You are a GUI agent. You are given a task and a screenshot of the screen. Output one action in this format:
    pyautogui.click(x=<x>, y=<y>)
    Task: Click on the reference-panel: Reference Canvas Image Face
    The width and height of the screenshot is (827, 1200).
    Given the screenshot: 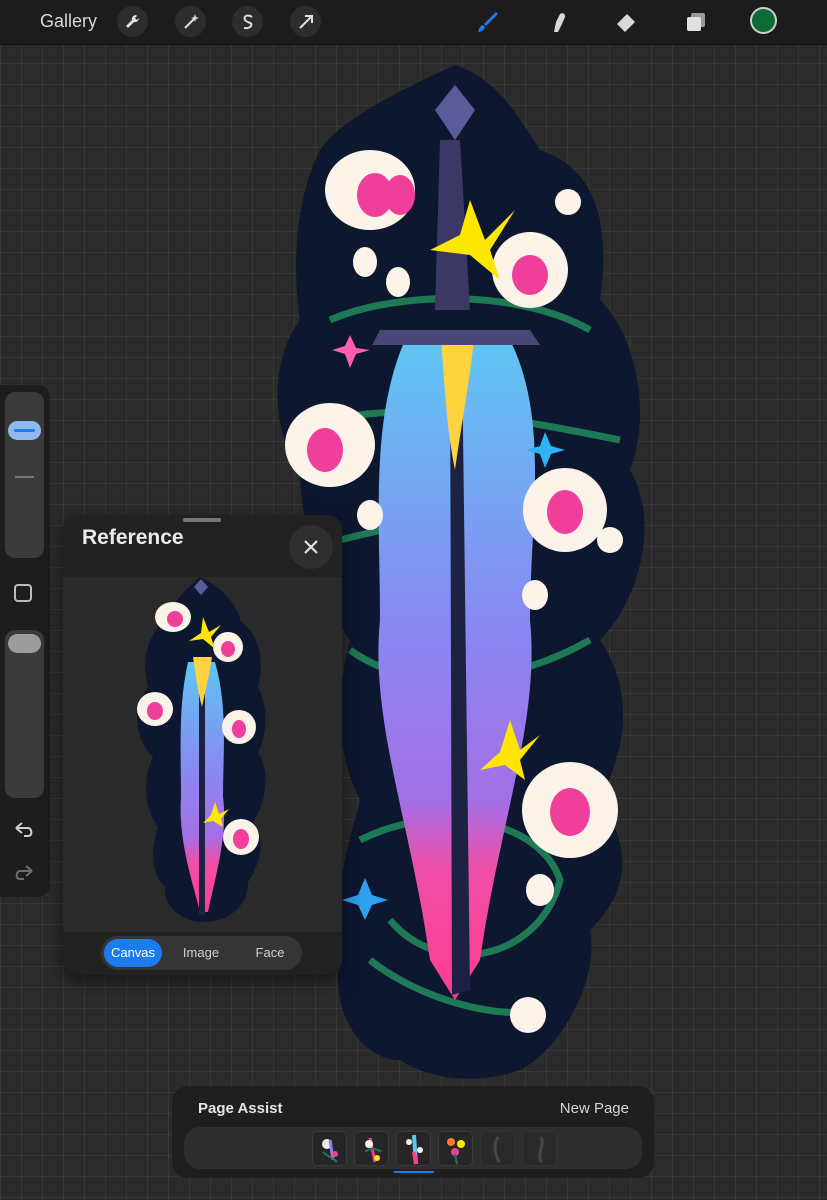 What is the action you would take?
    pyautogui.click(x=202, y=745)
    